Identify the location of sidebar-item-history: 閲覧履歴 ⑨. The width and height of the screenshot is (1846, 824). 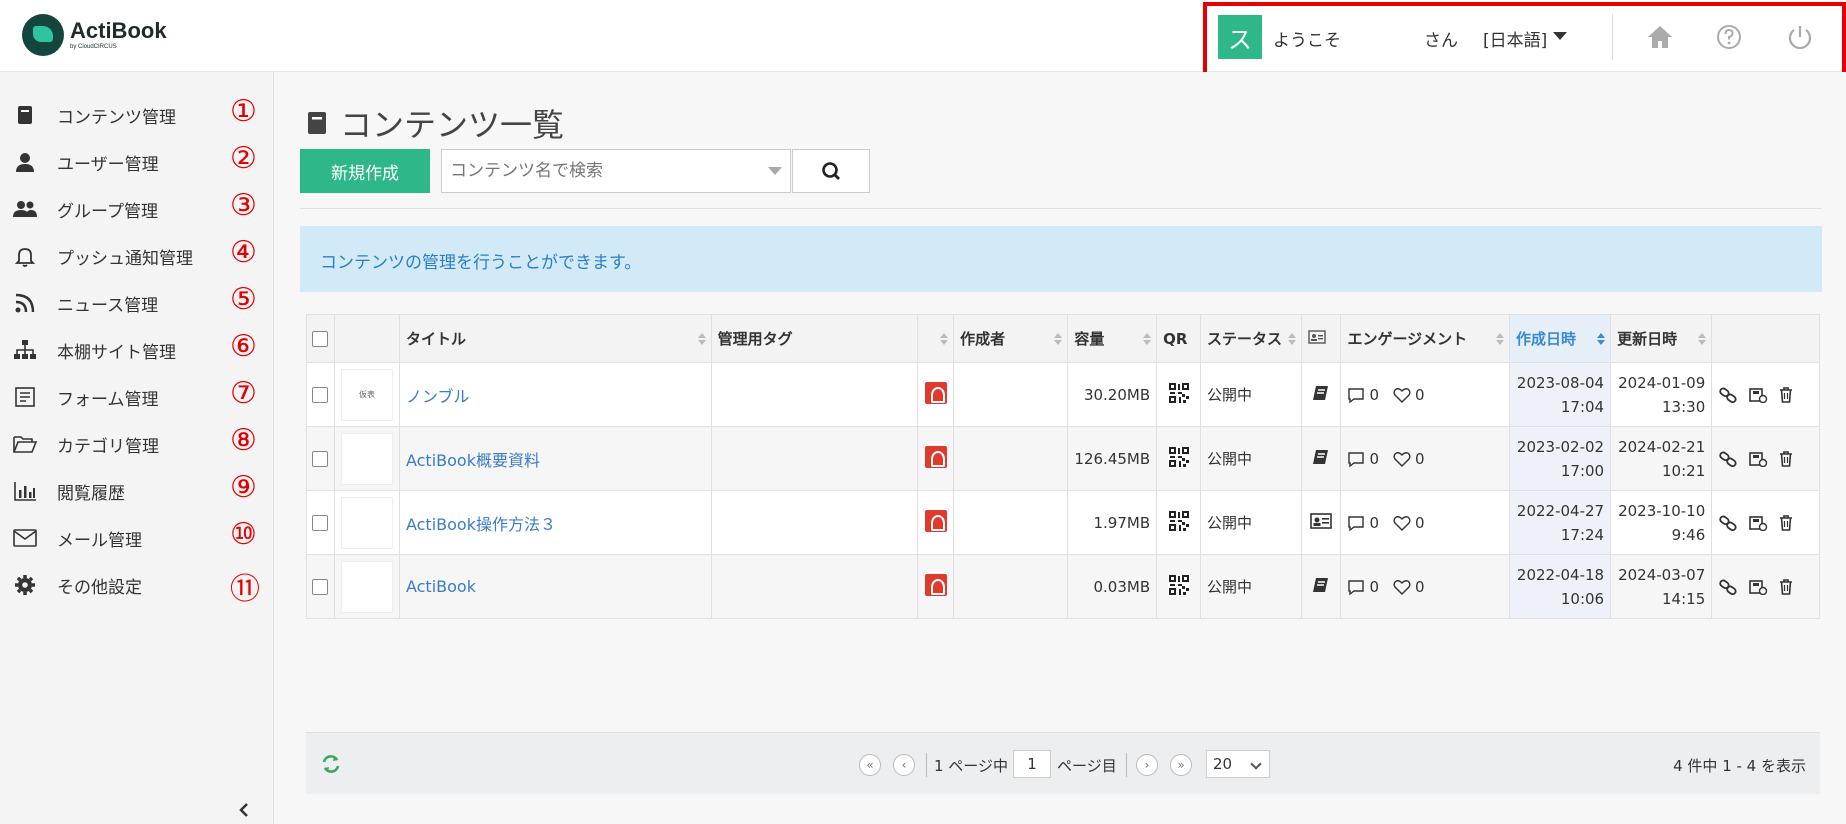
(137, 490).